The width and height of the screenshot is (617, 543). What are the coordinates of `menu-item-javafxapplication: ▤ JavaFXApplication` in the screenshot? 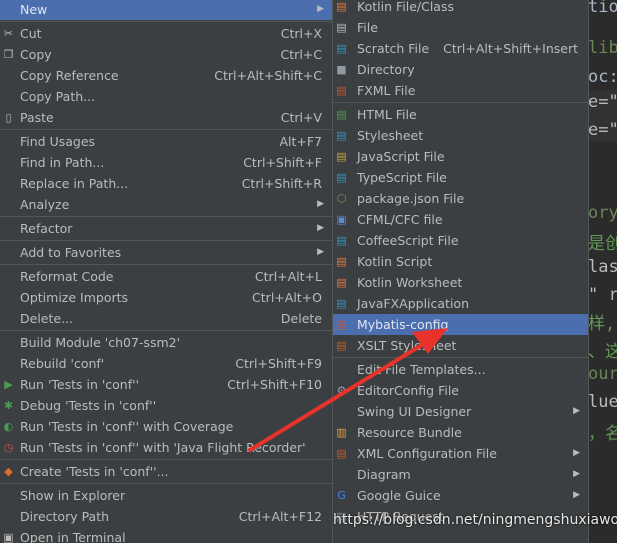 It's located at (460, 303).